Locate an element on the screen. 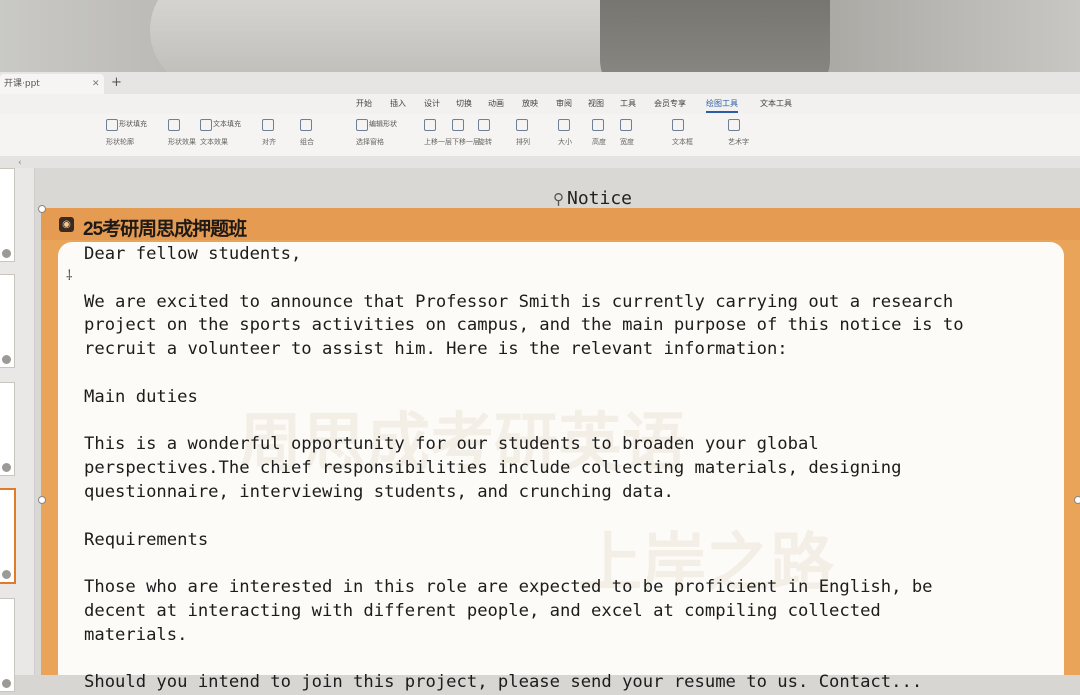 The width and height of the screenshot is (1080, 695). ribbon-button: 文本框 is located at coordinates (695, 135).